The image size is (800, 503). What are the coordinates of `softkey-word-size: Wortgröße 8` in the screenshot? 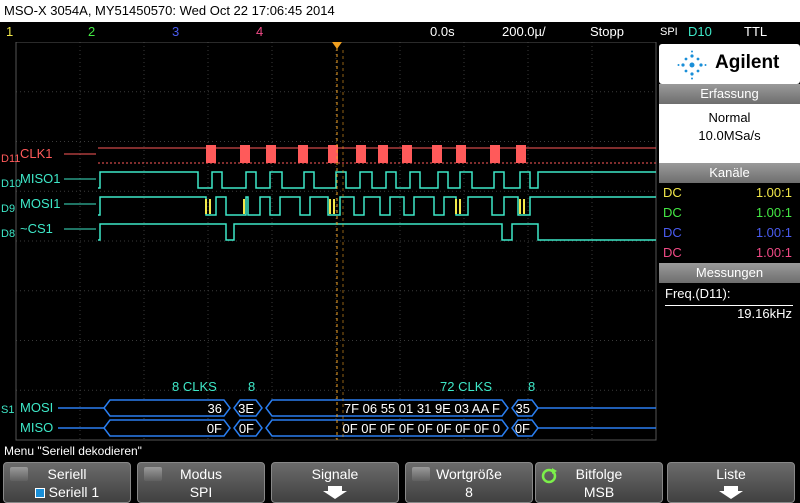 It's located at (469, 482).